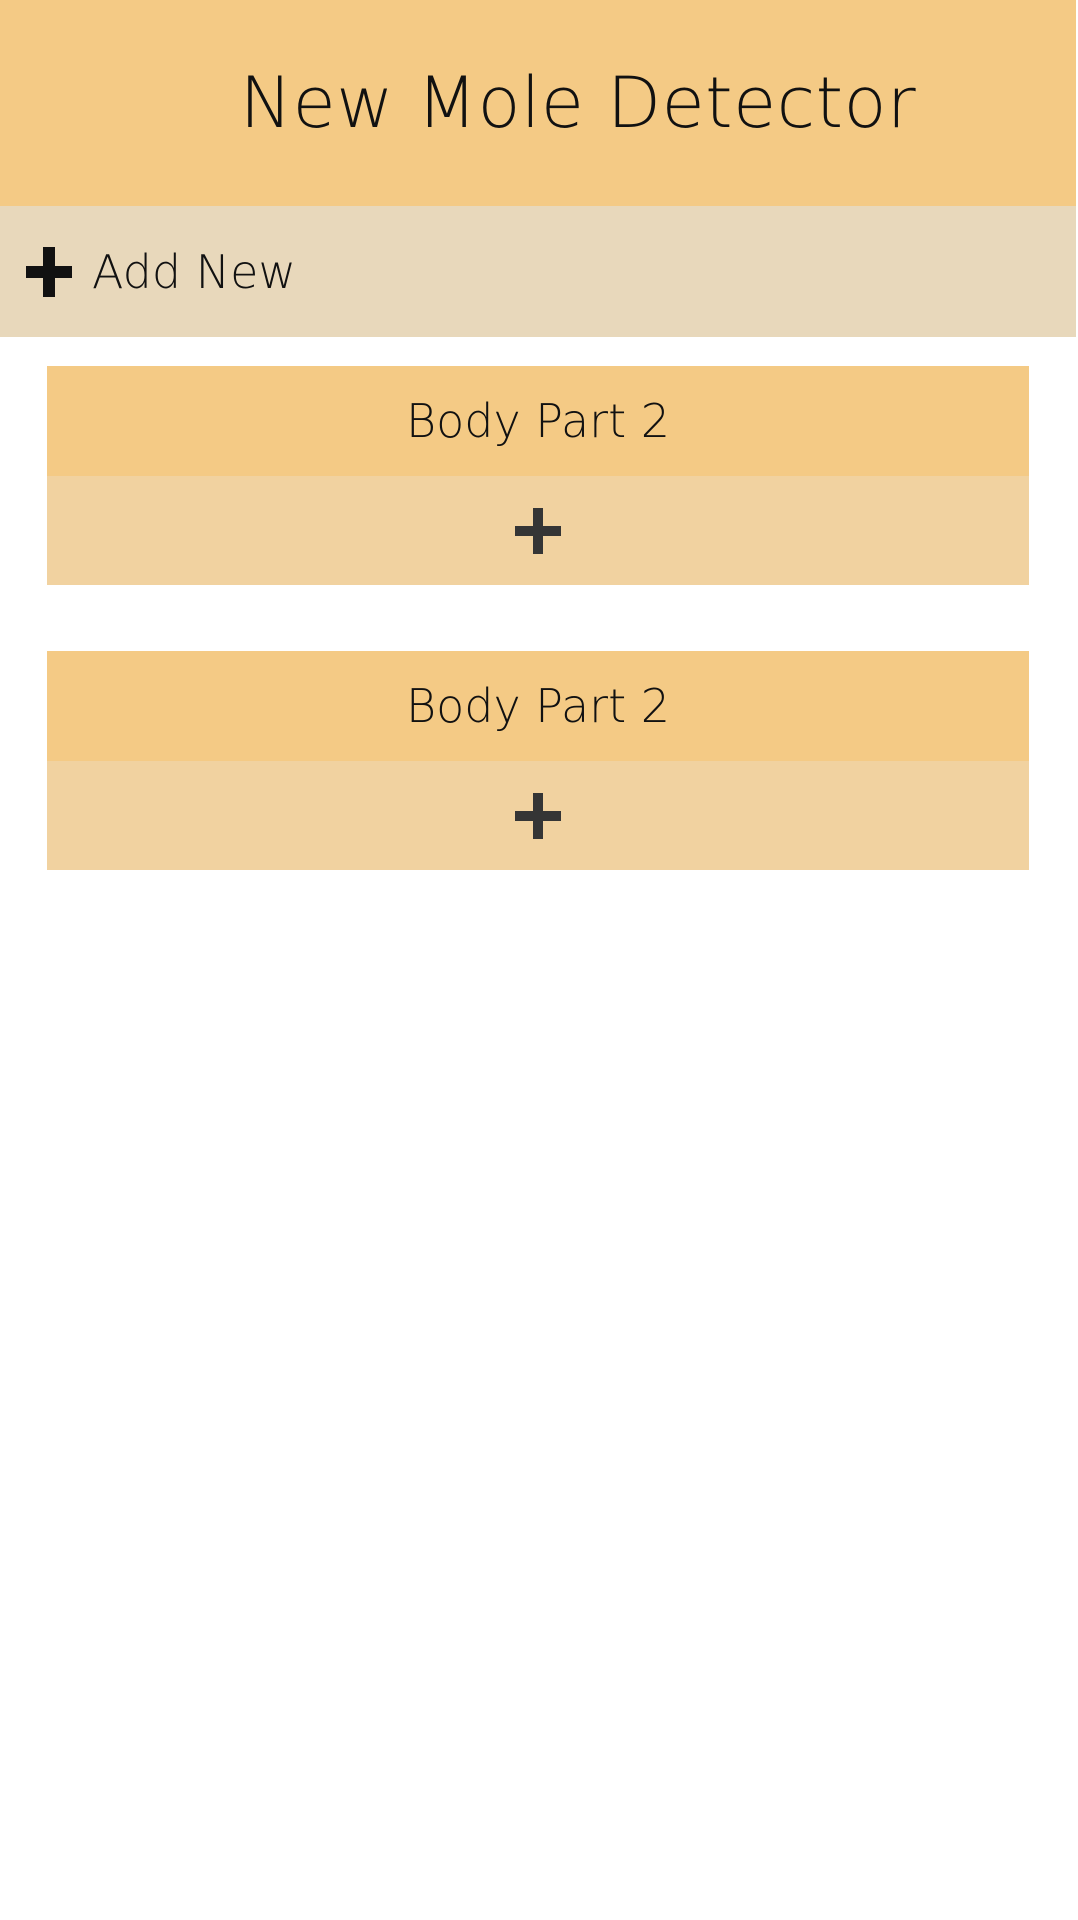 The width and height of the screenshot is (1078, 1920). I want to click on page-title: New Mole Detector, so click(578, 103).